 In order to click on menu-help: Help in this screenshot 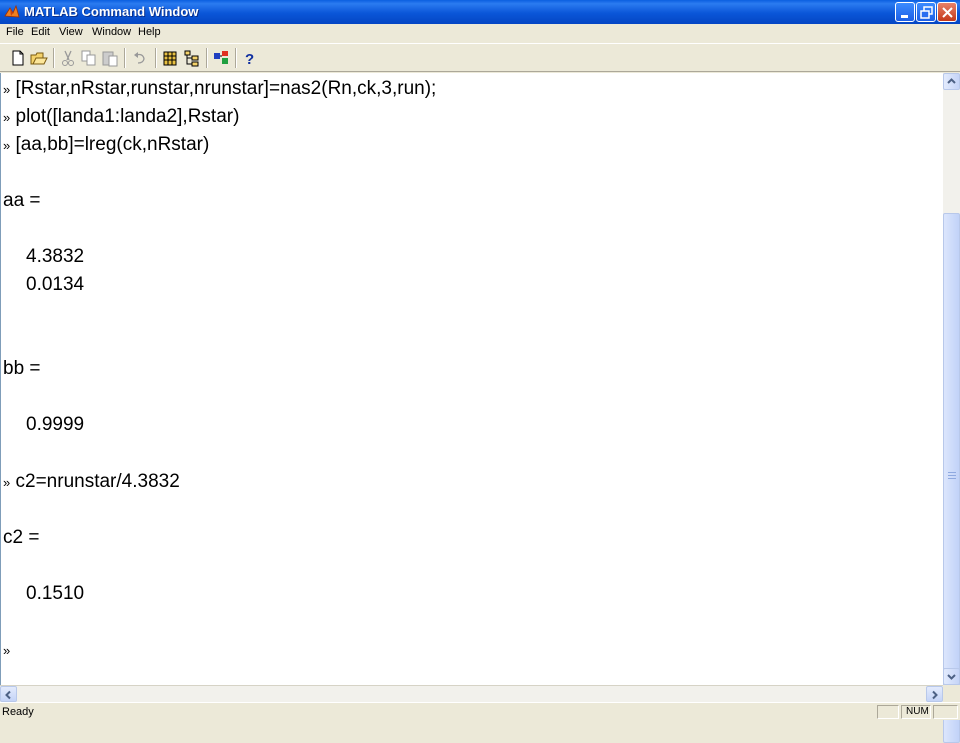, I will do `click(149, 32)`.